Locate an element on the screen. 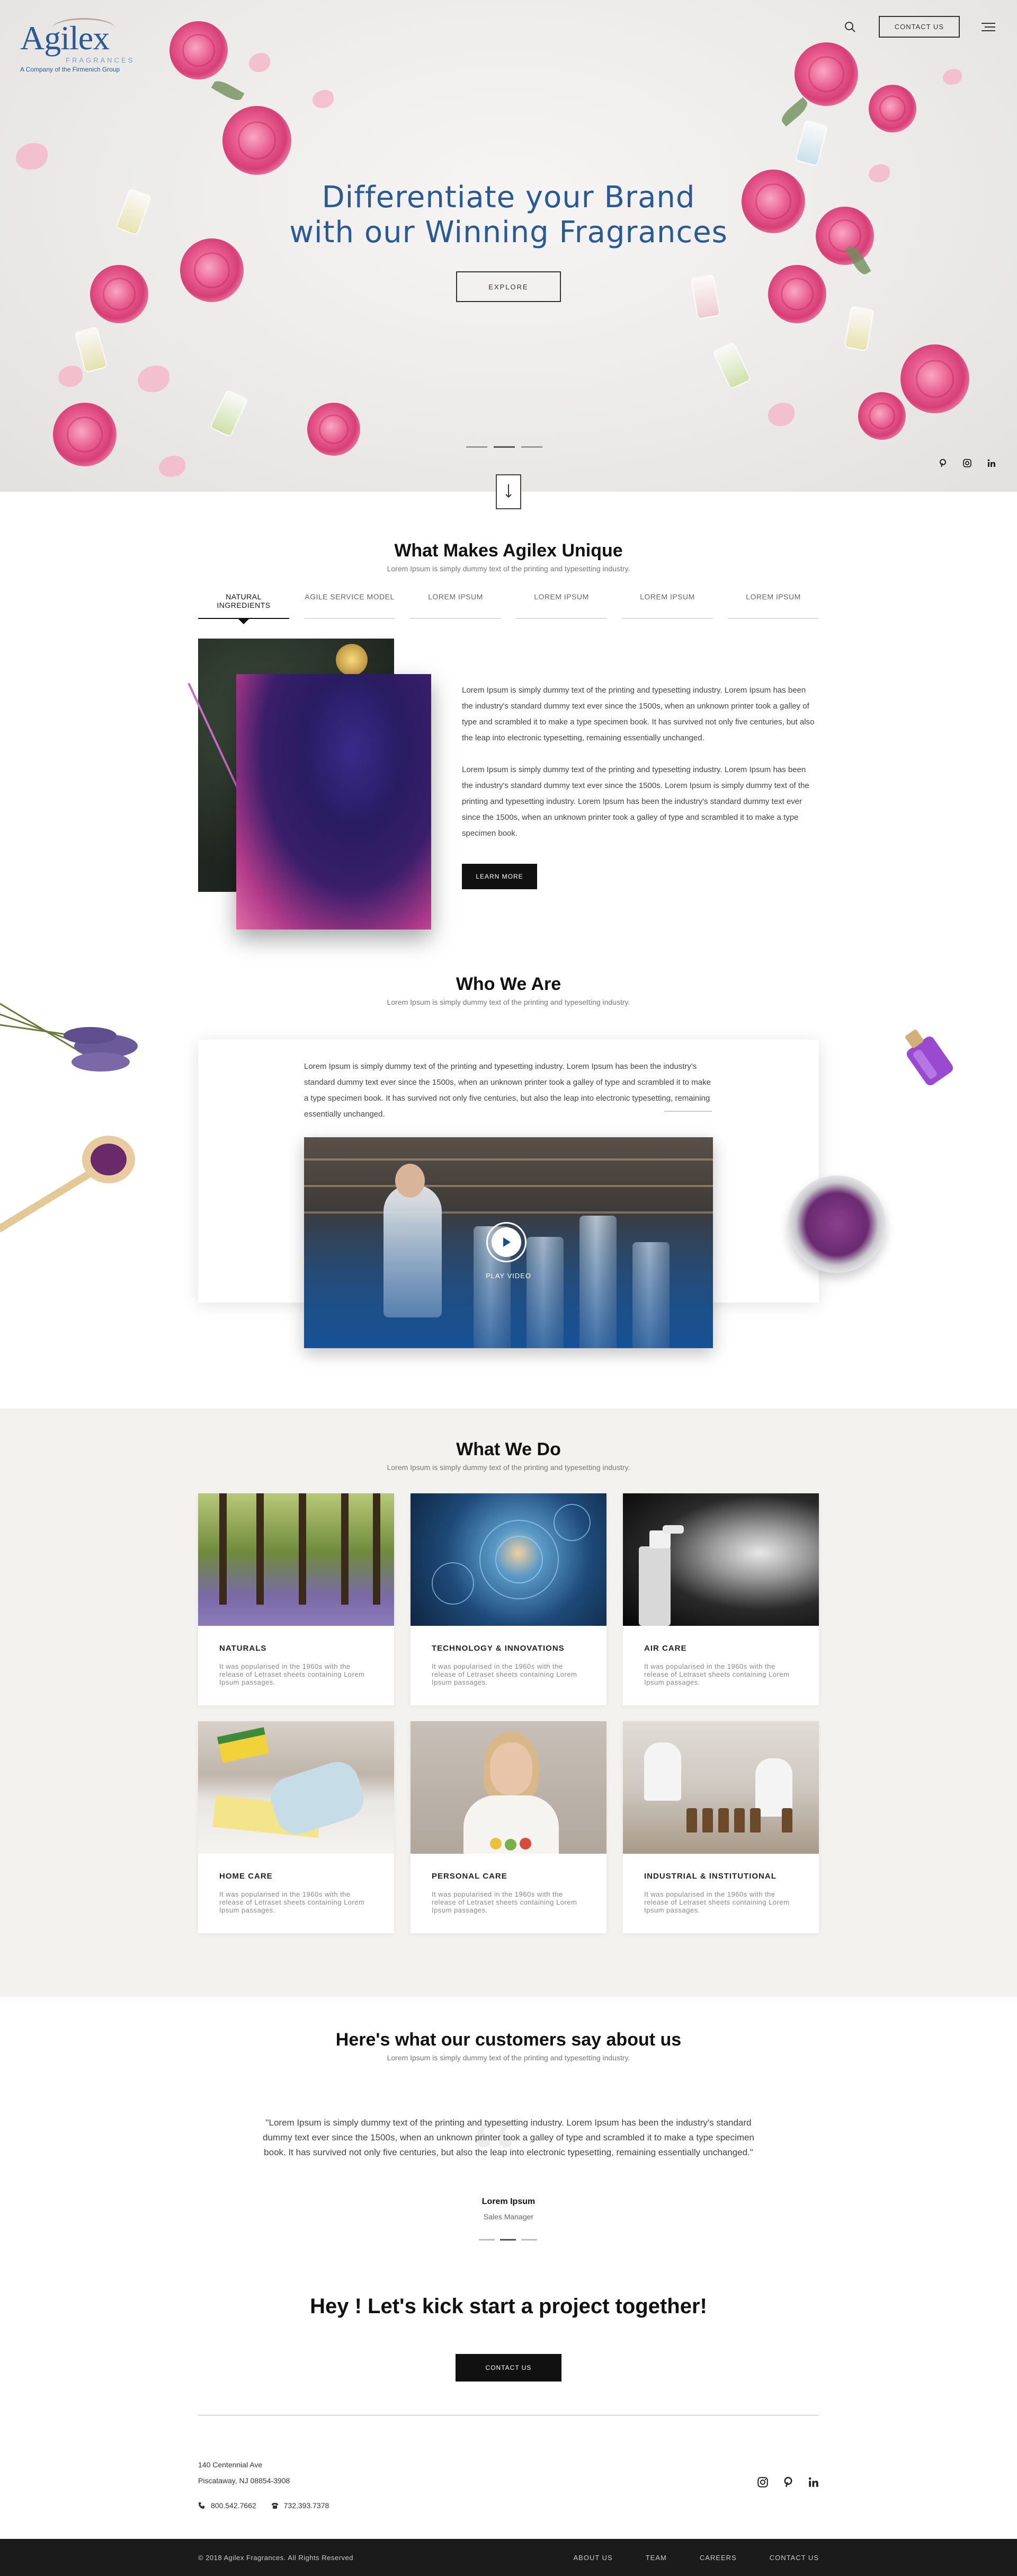  testimonial-author: Lorem Ipsum is located at coordinates (508, 2201).